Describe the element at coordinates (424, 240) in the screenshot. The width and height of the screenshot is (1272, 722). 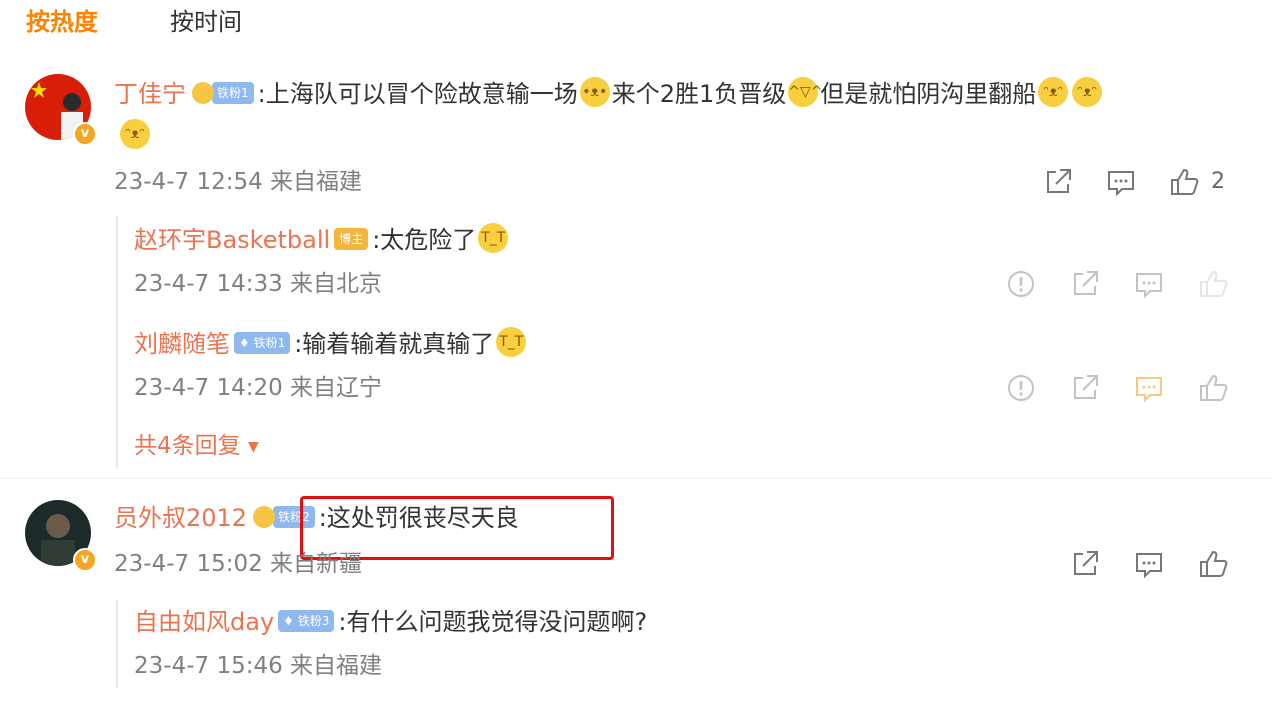
I see `reply-text: :太危险了` at that location.